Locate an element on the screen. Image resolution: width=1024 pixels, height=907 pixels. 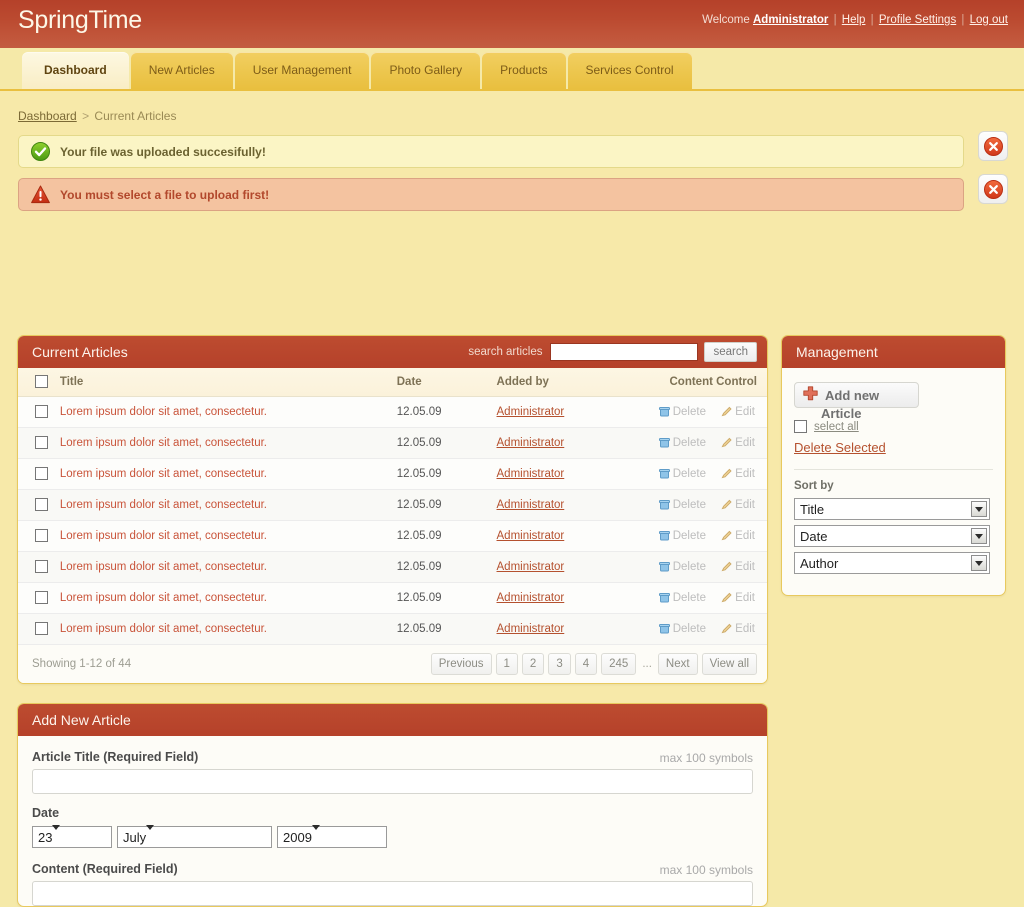
add-new-article-header: Add New Article is located at coordinates (392, 720).